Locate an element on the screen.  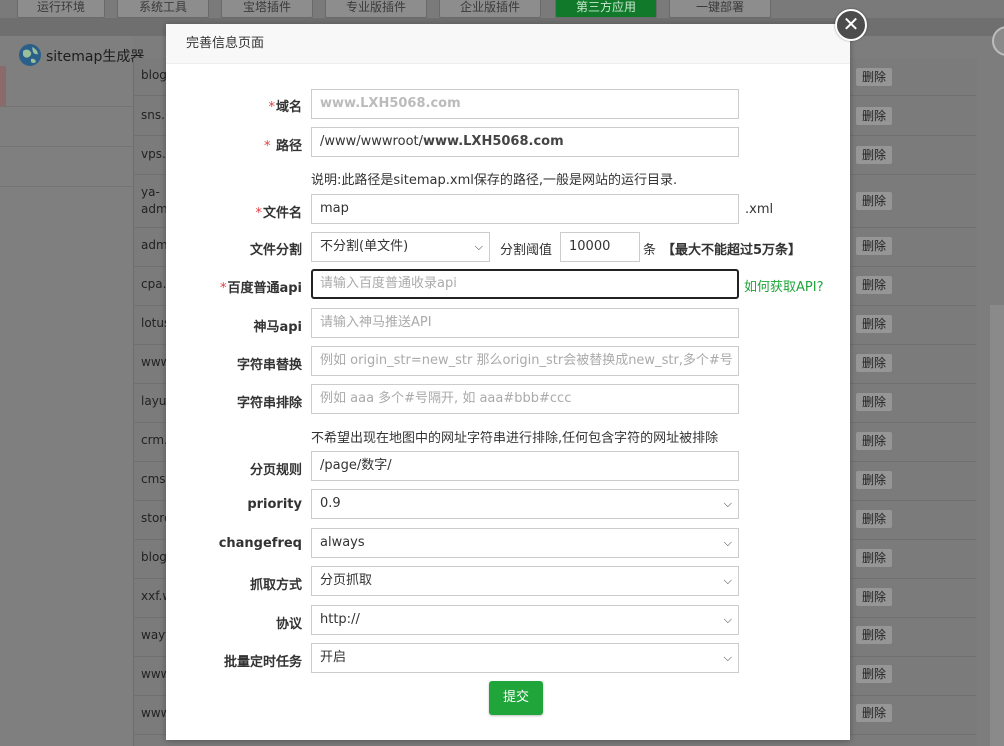
changefreq-select: always ⌵ is located at coordinates (525, 543).